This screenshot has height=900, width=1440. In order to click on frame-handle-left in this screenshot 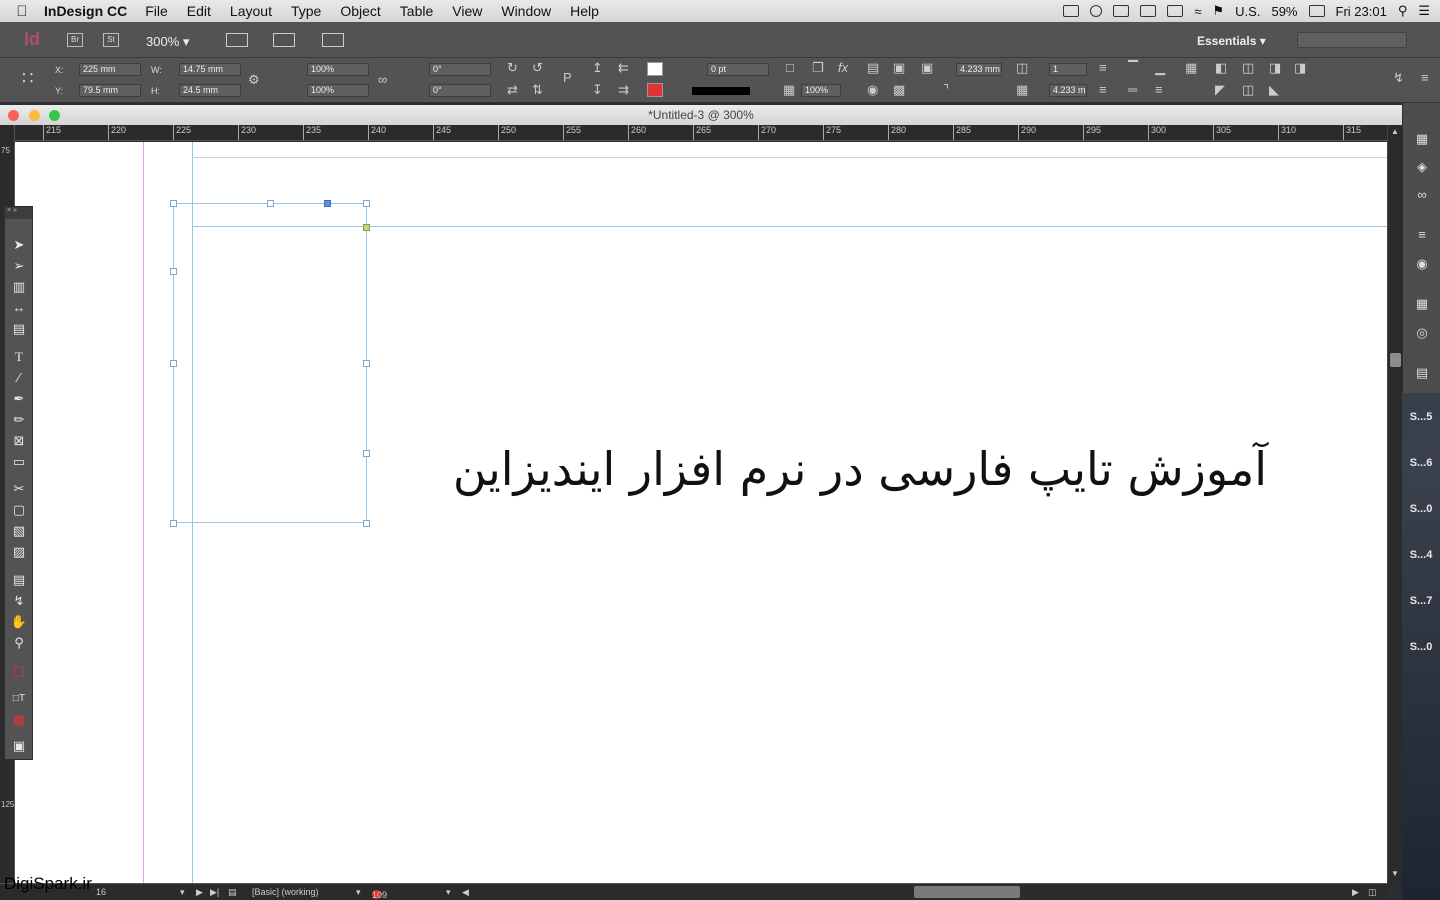, I will do `click(173, 363)`.